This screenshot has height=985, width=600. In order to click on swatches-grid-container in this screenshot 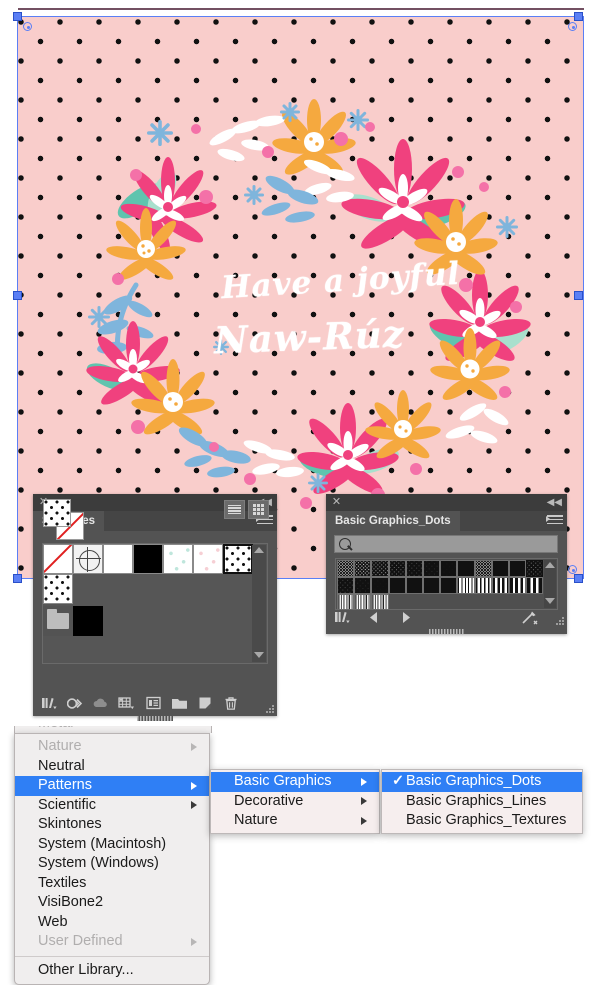, I will do `click(155, 603)`.